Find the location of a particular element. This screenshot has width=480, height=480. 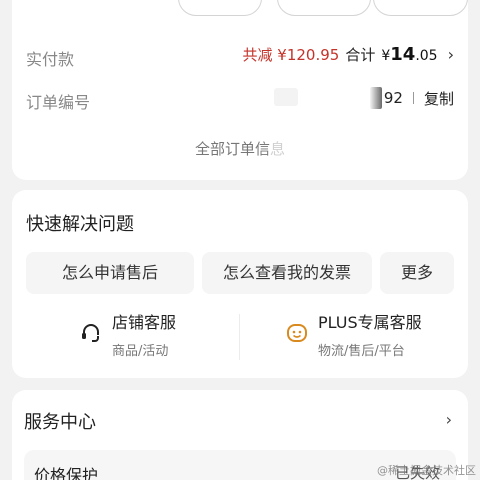

plus-service-text: PLUS专属客服 物流/售后/平台 is located at coordinates (370, 335).